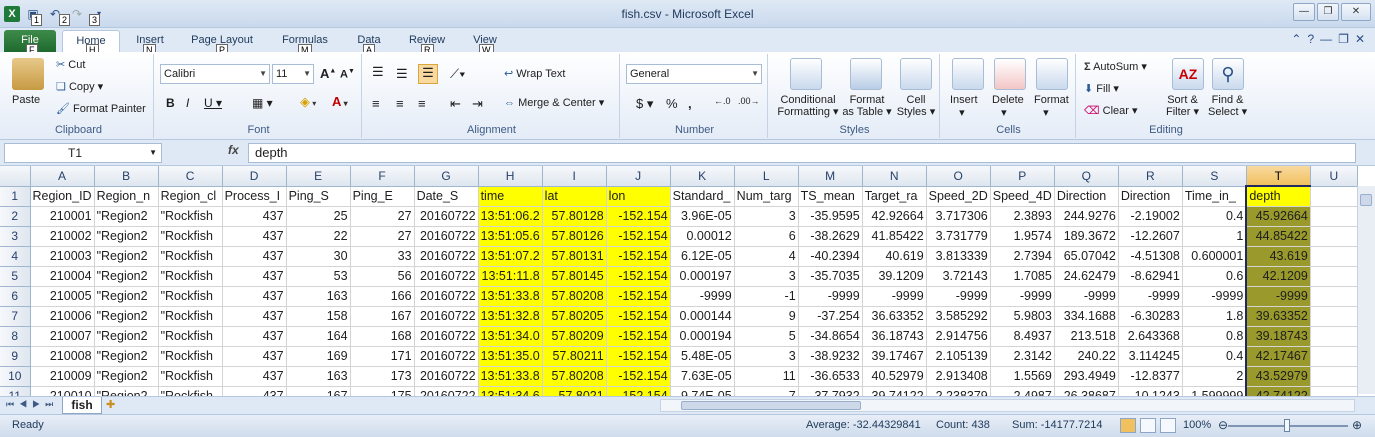  I want to click on sheet-tab-fish: fish, so click(82, 405).